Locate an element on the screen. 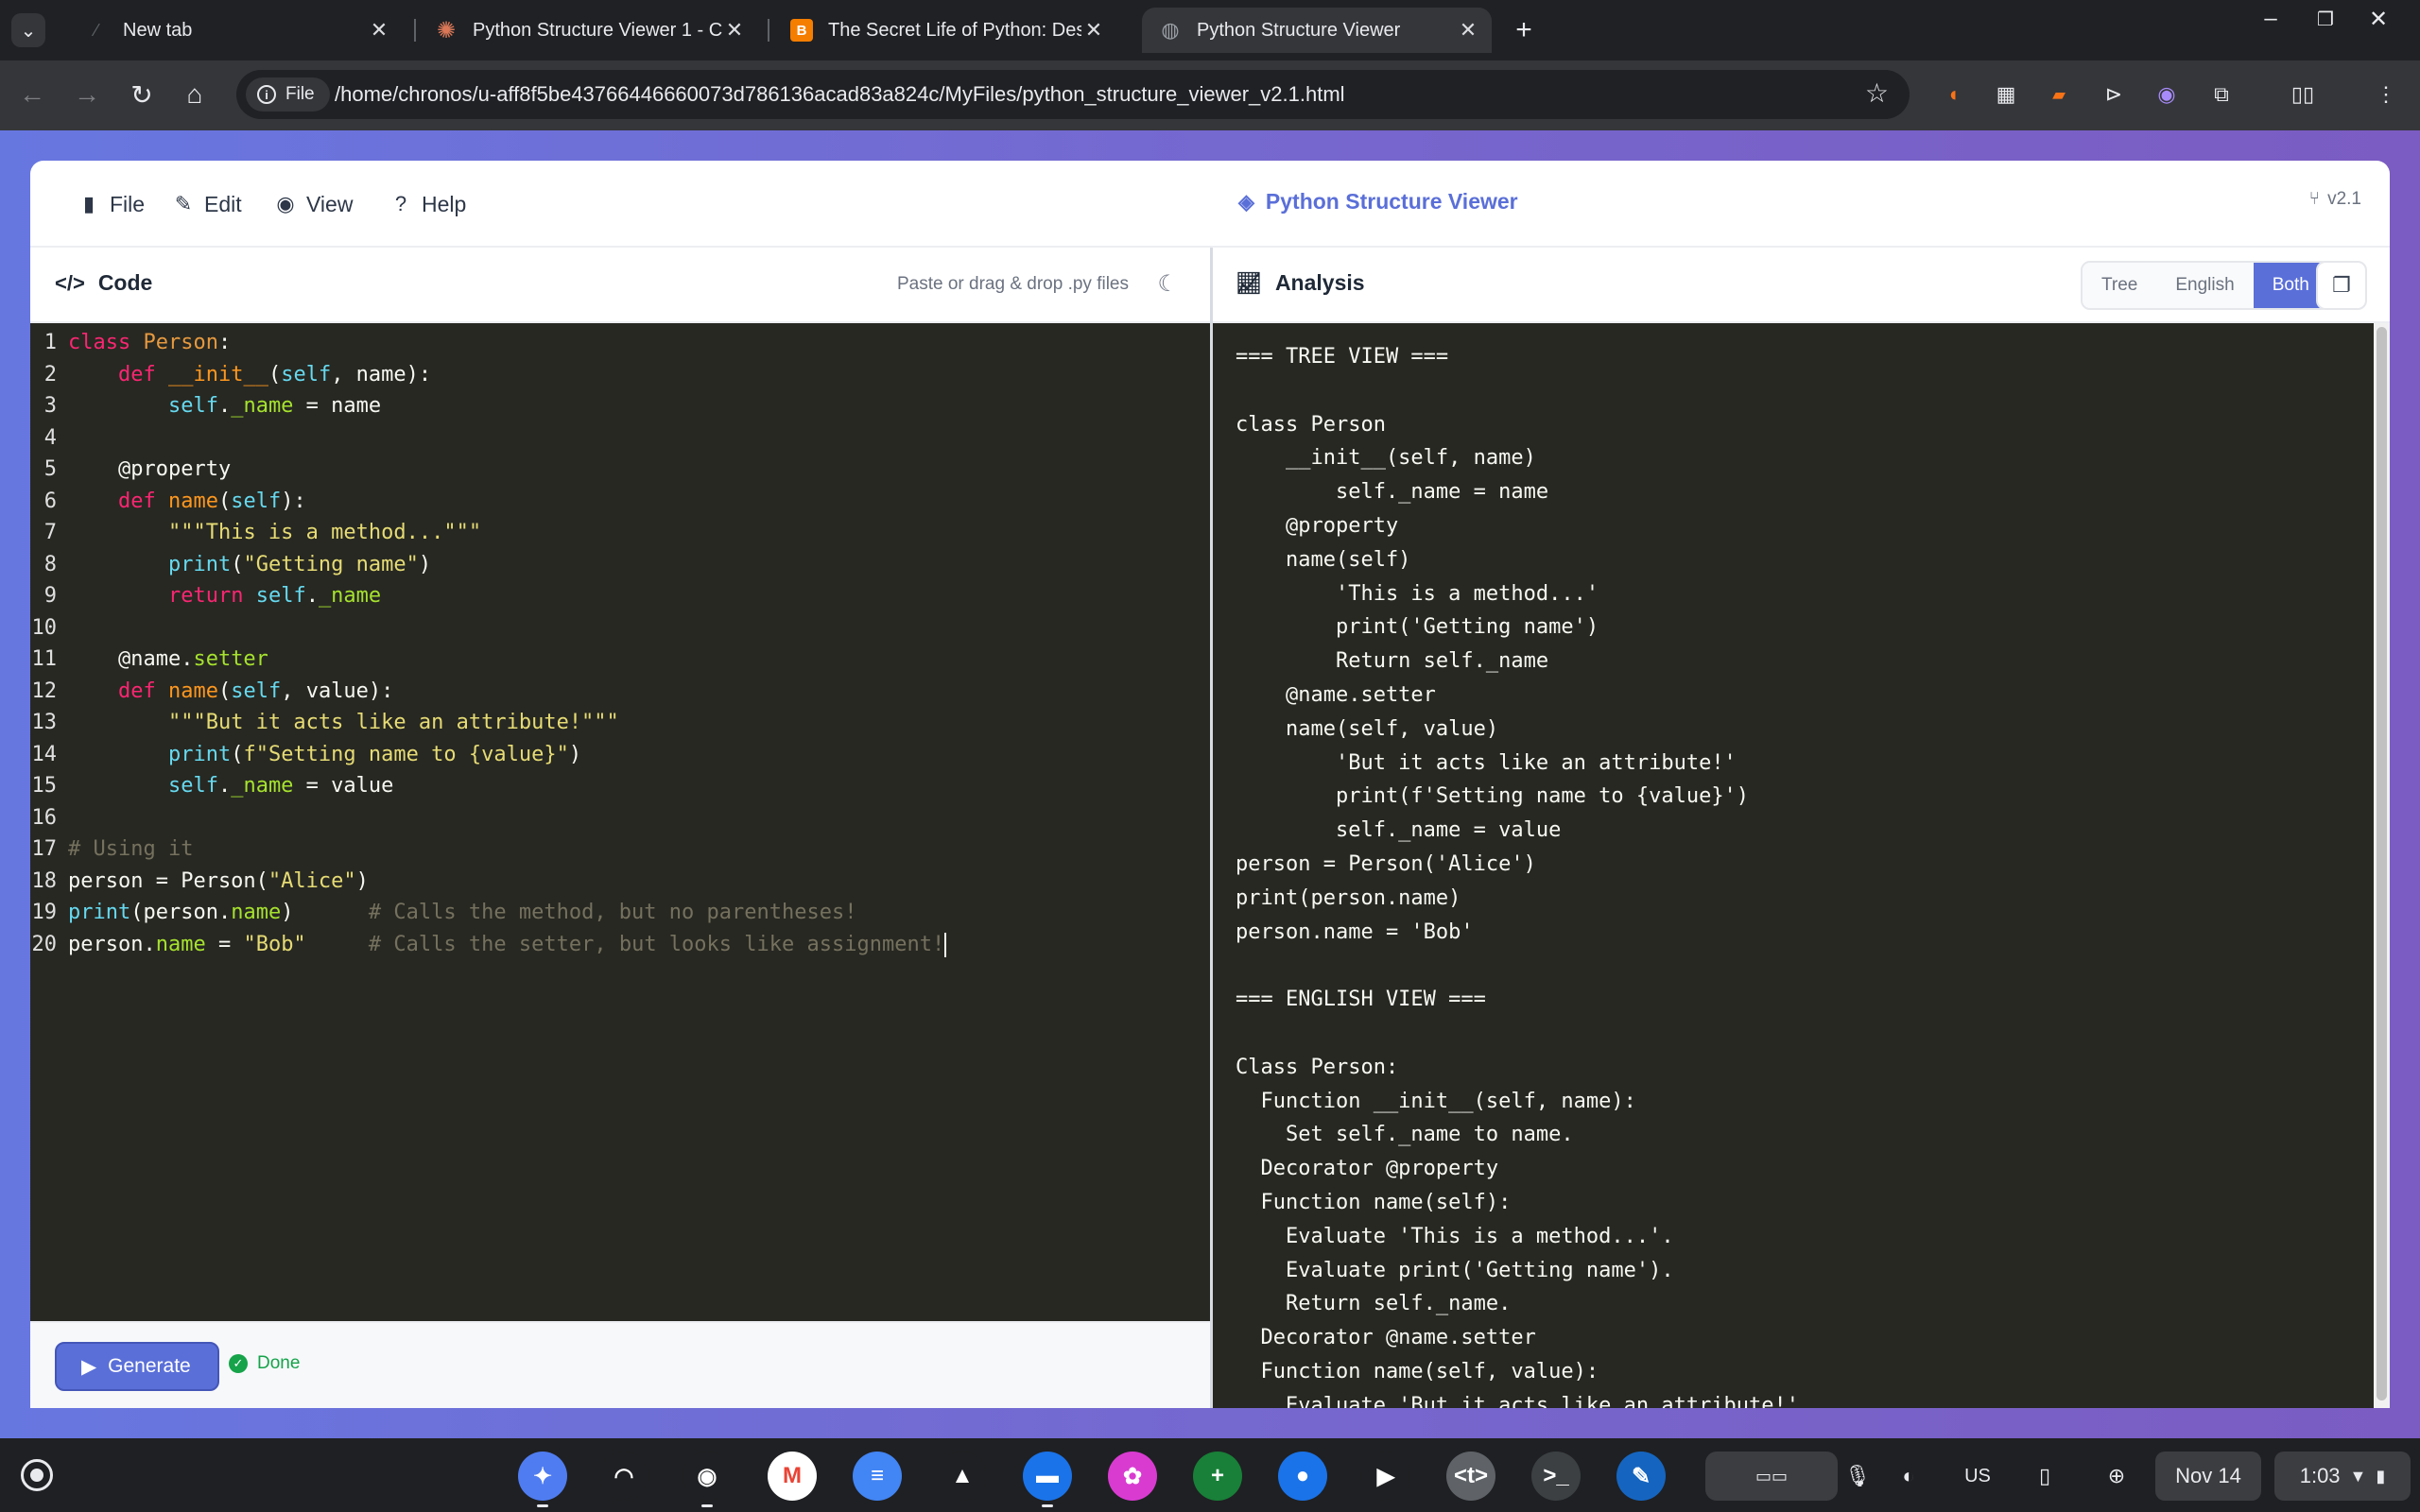 This screenshot has height=1512, width=2420. git-branch-icon: ⑂ is located at coordinates (2314, 199).